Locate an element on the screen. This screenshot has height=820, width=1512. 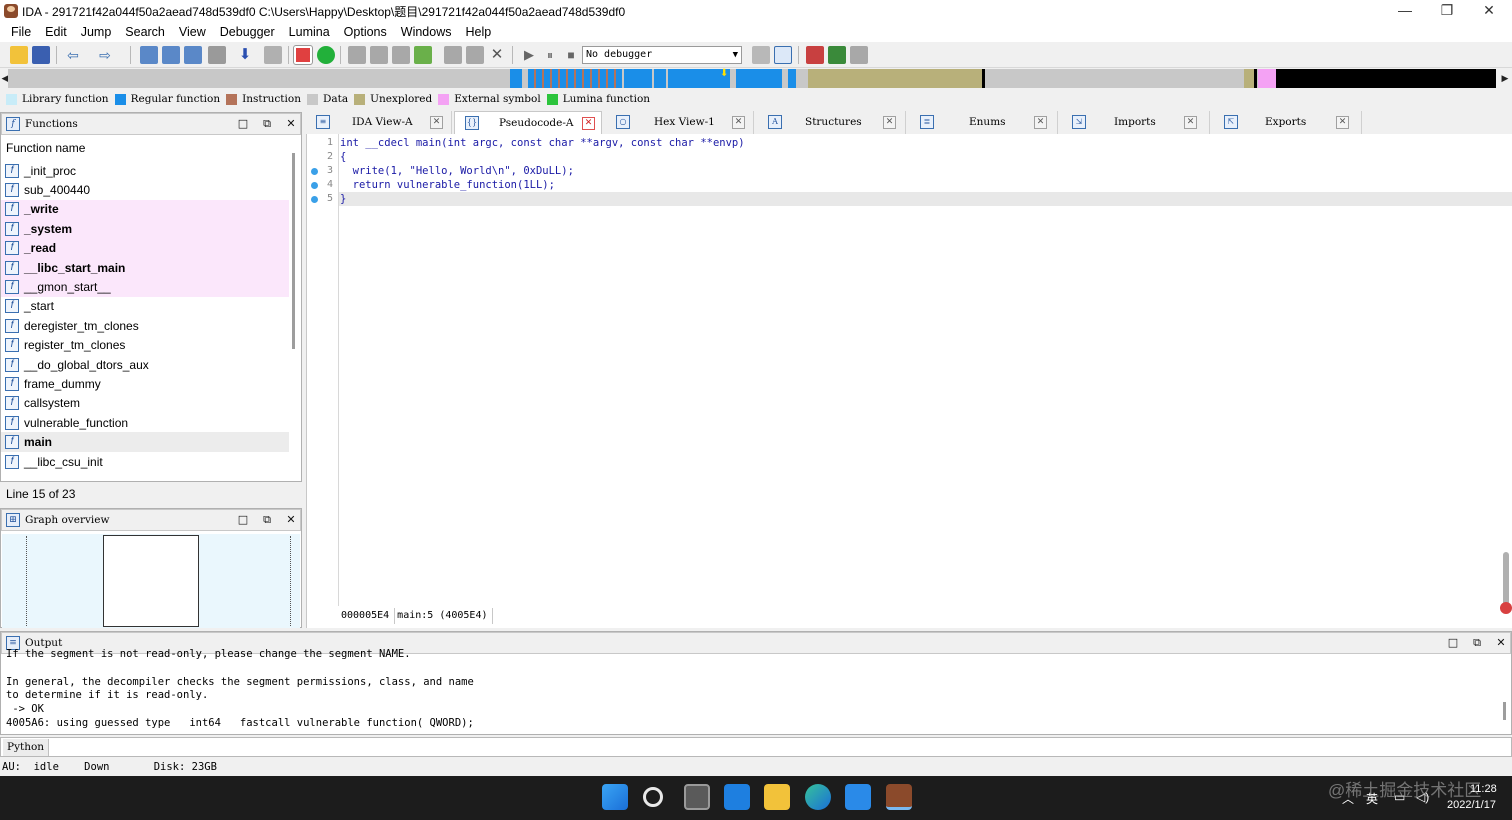
function-list-item: f __libc_start_main is located at coordinates (145, 267).